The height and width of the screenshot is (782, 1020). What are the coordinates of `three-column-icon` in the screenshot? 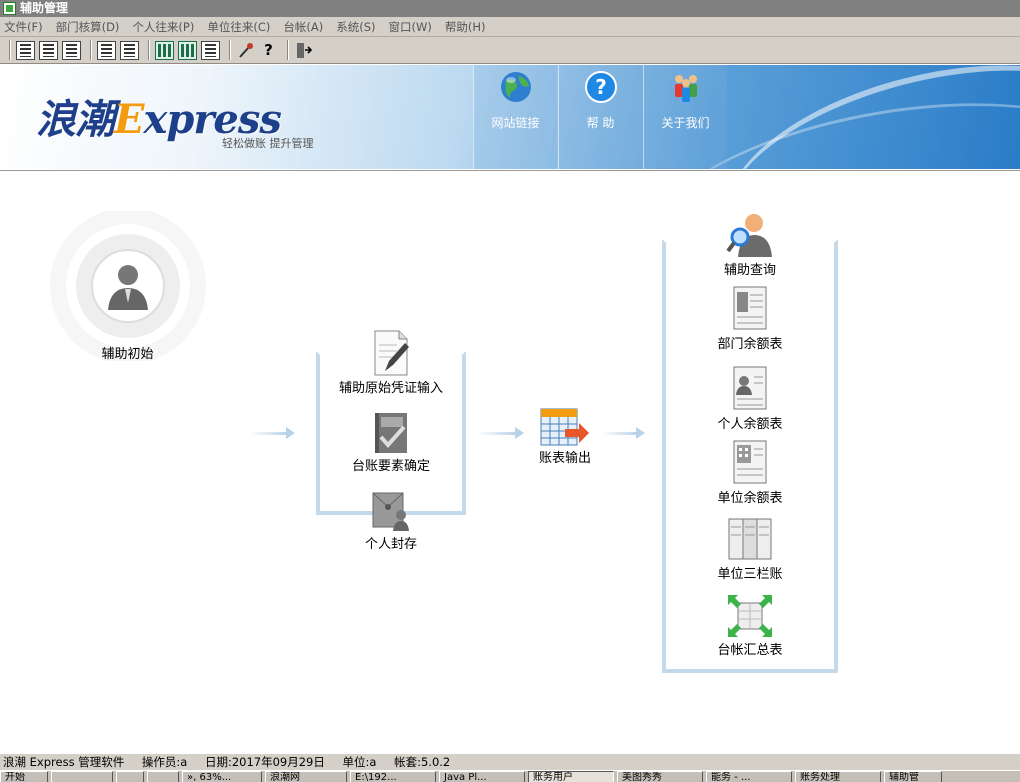 It's located at (750, 539).